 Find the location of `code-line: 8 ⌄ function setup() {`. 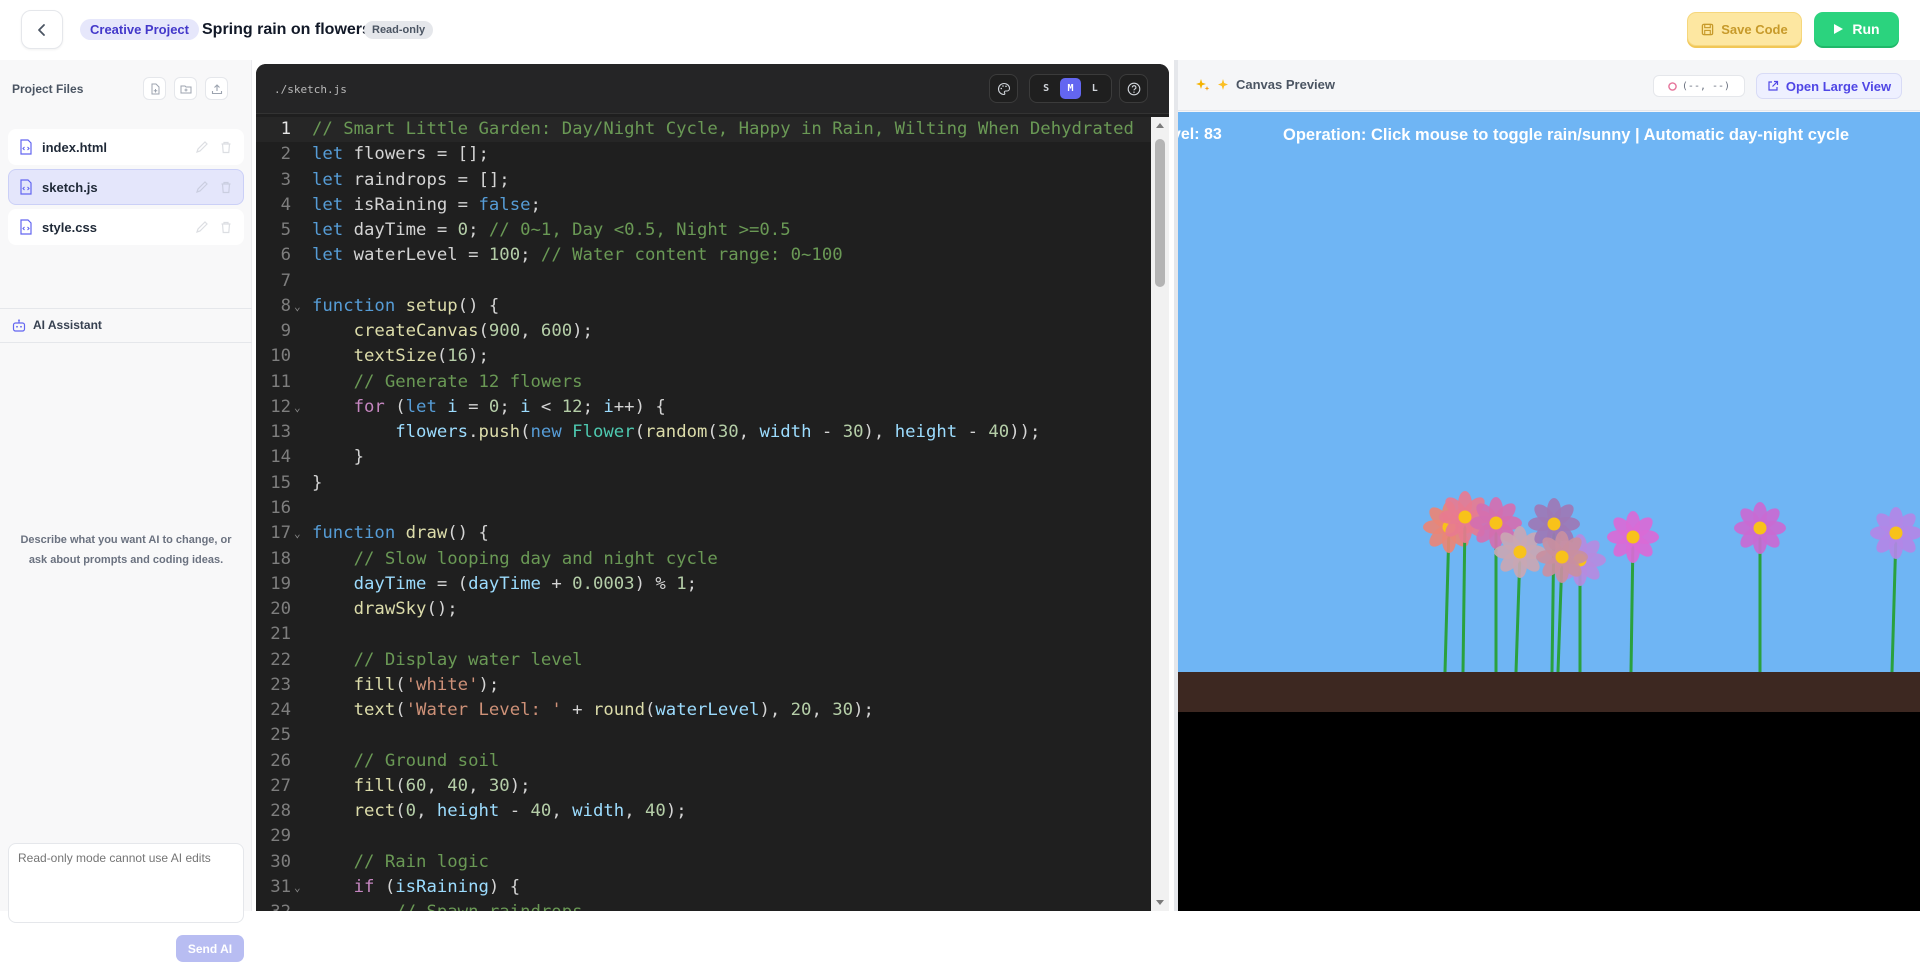

code-line: 8 ⌄ function setup() { is located at coordinates (703, 306).